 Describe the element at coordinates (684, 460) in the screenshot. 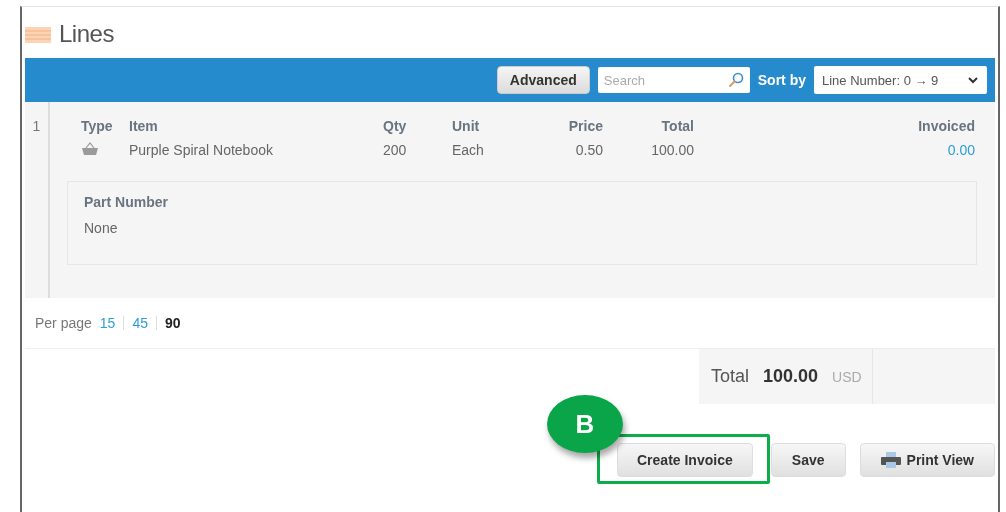

I see `action-button: Create Invoice` at that location.